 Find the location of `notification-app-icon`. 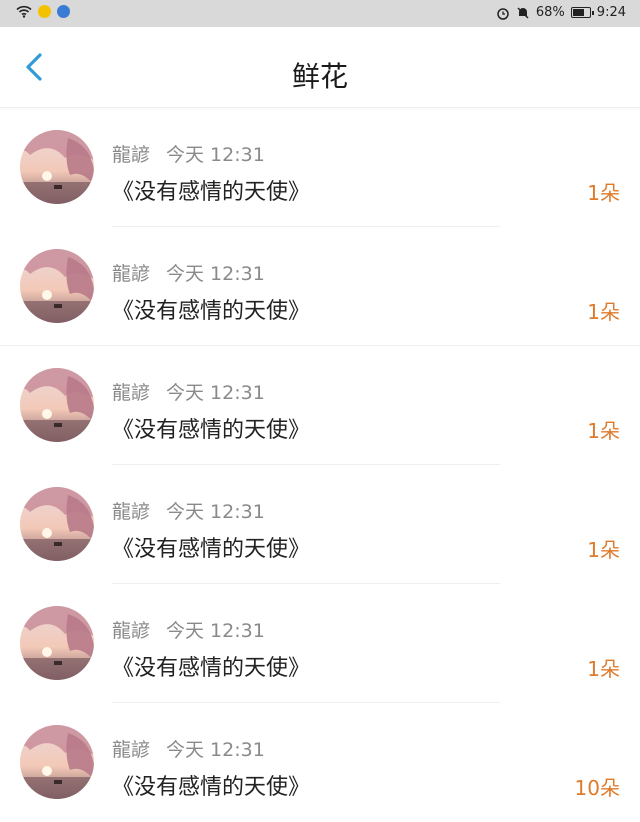

notification-app-icon is located at coordinates (44, 11).